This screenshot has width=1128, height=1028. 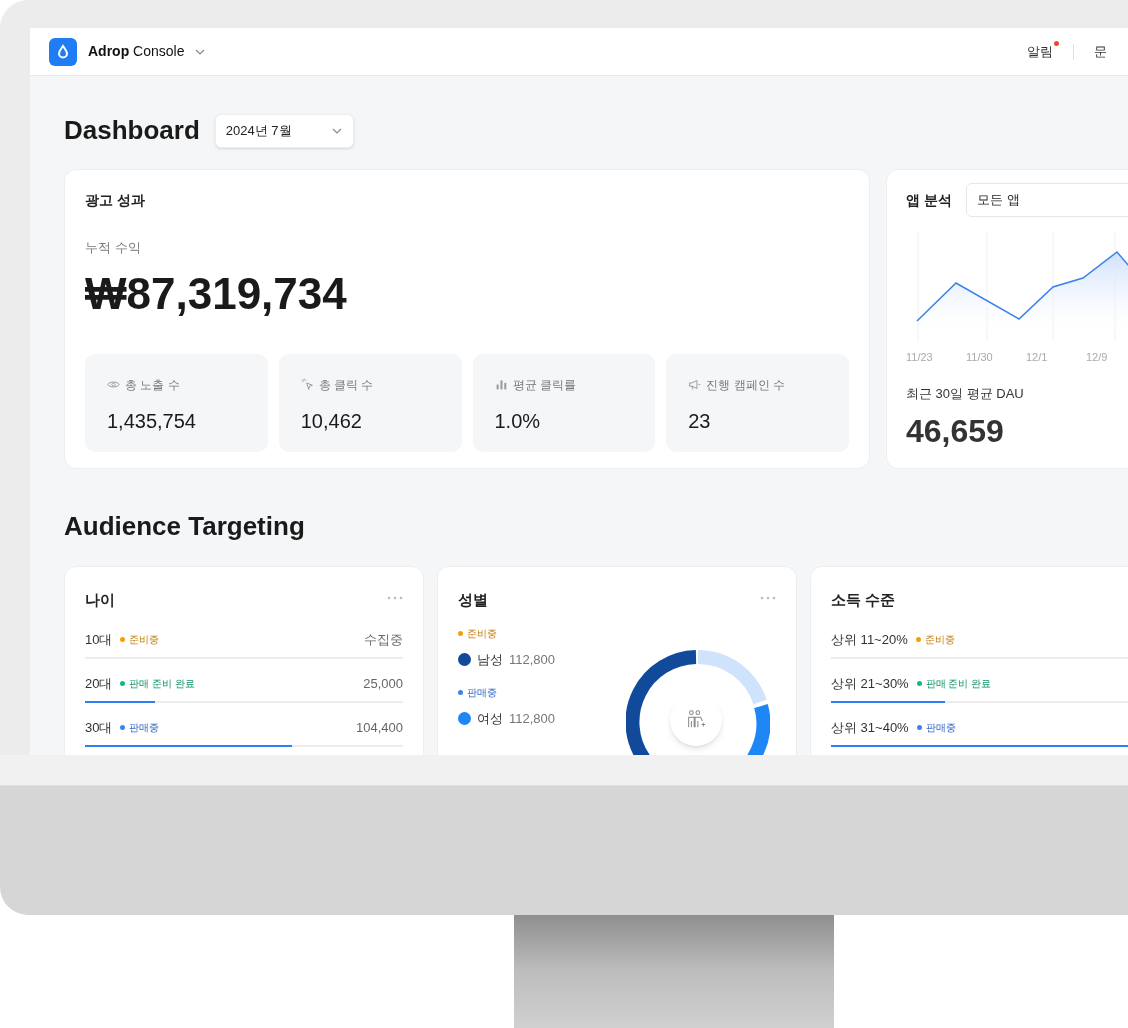 What do you see at coordinates (473, 600) in the screenshot?
I see `card-title: 성별` at bounding box center [473, 600].